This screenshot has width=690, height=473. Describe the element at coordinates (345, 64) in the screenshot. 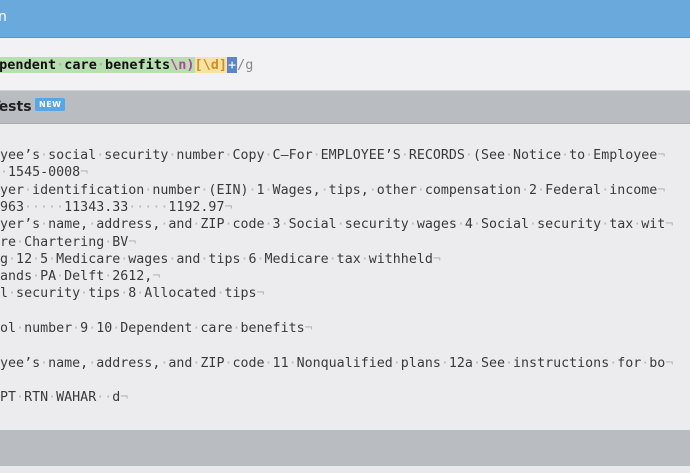

I see `expression-editor: ependent·care·benefits\n)[\d]+/g` at that location.